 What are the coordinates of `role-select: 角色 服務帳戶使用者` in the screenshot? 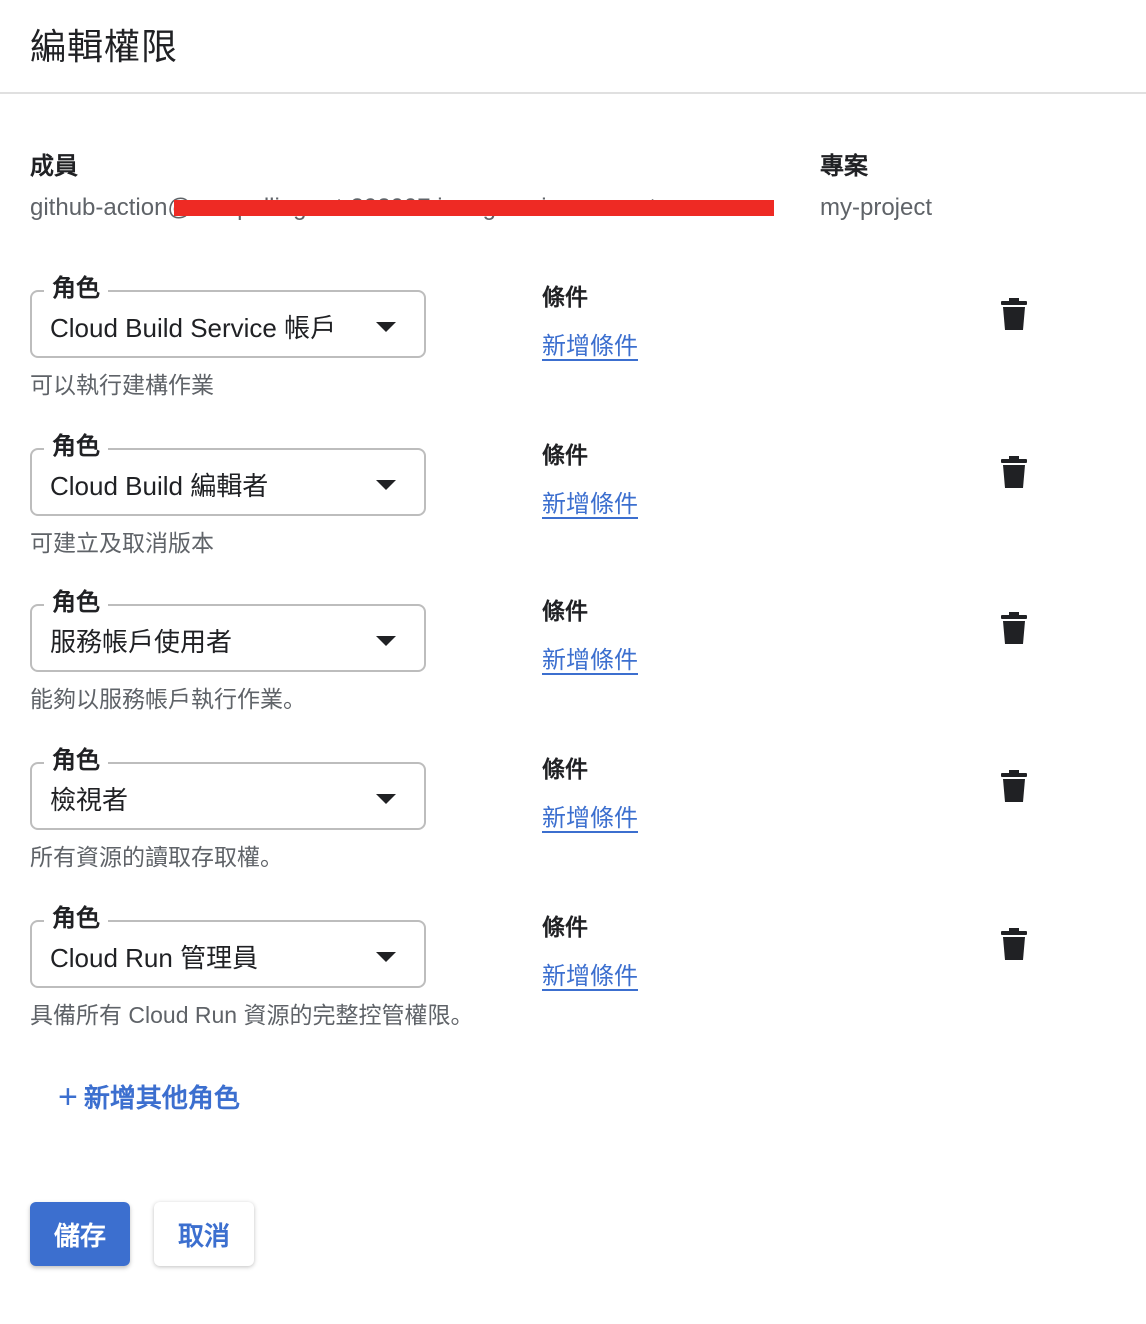 It's located at (228, 629).